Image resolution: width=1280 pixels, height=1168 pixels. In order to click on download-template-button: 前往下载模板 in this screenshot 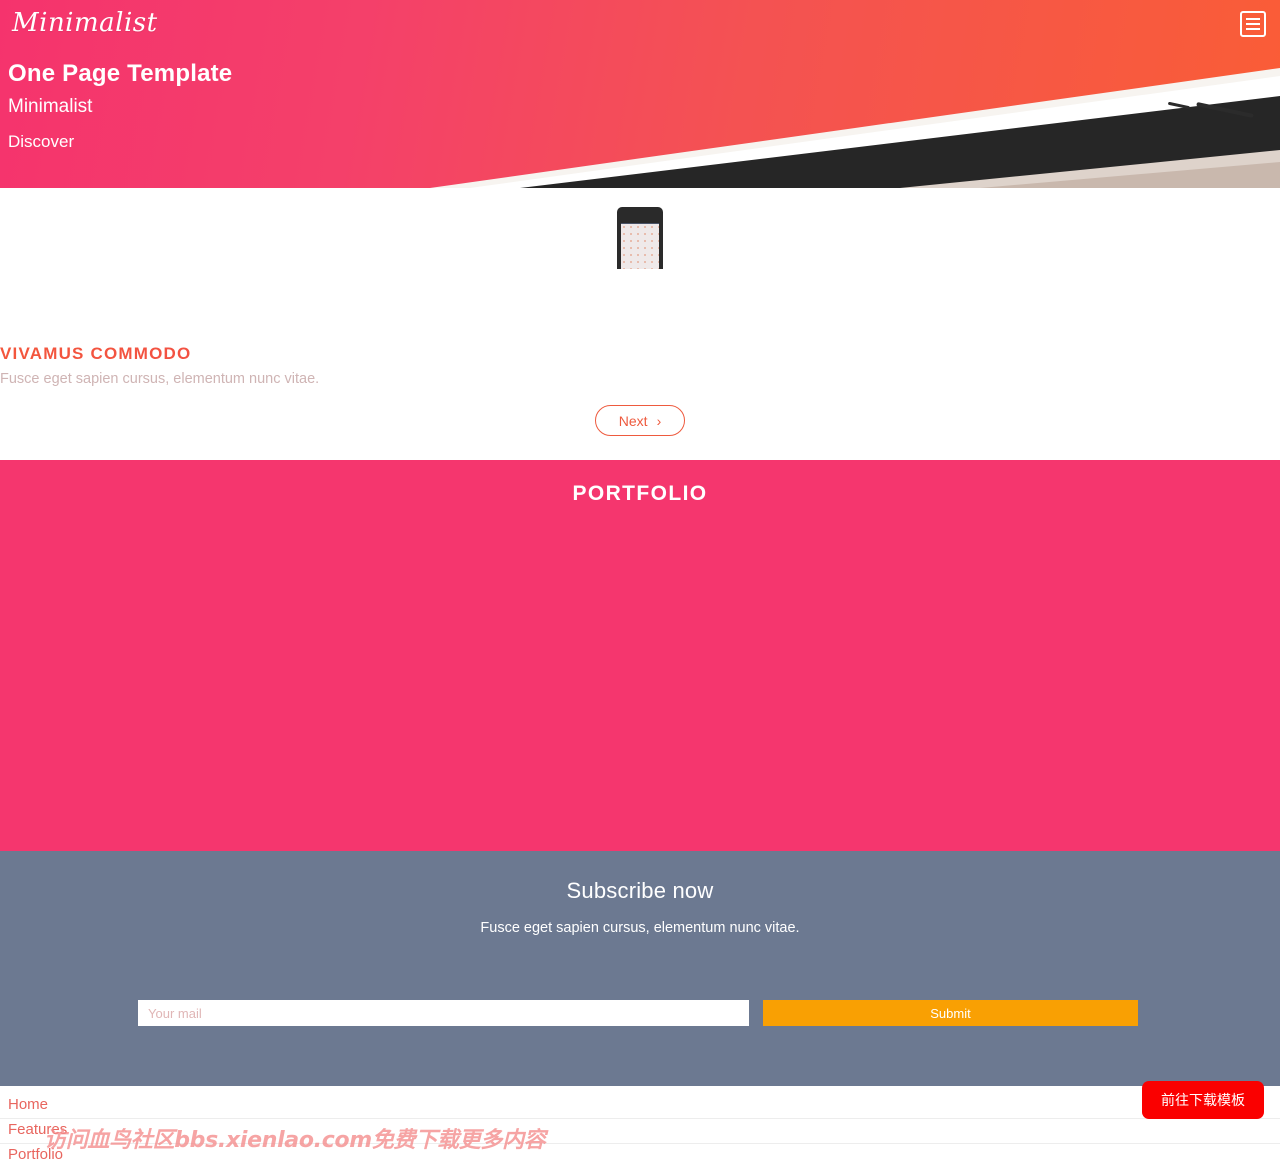, I will do `click(1203, 1100)`.